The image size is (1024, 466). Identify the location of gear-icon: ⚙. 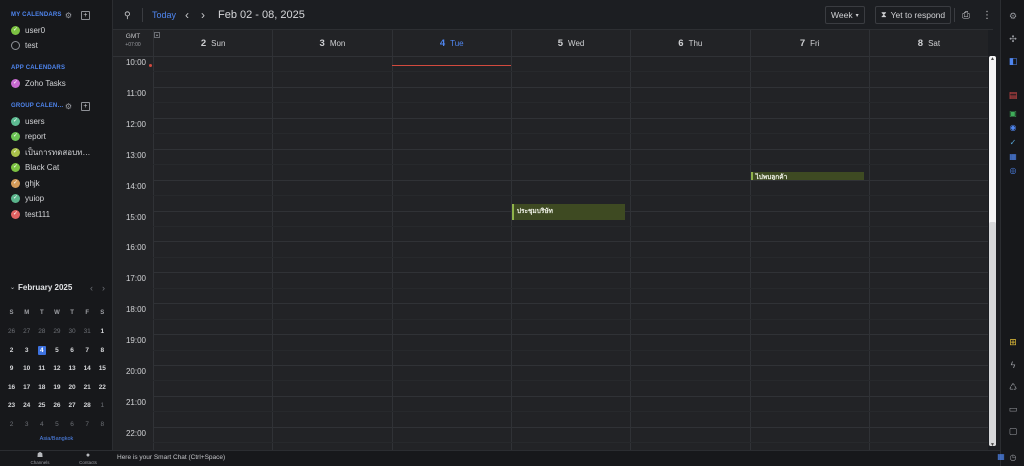
(68, 15).